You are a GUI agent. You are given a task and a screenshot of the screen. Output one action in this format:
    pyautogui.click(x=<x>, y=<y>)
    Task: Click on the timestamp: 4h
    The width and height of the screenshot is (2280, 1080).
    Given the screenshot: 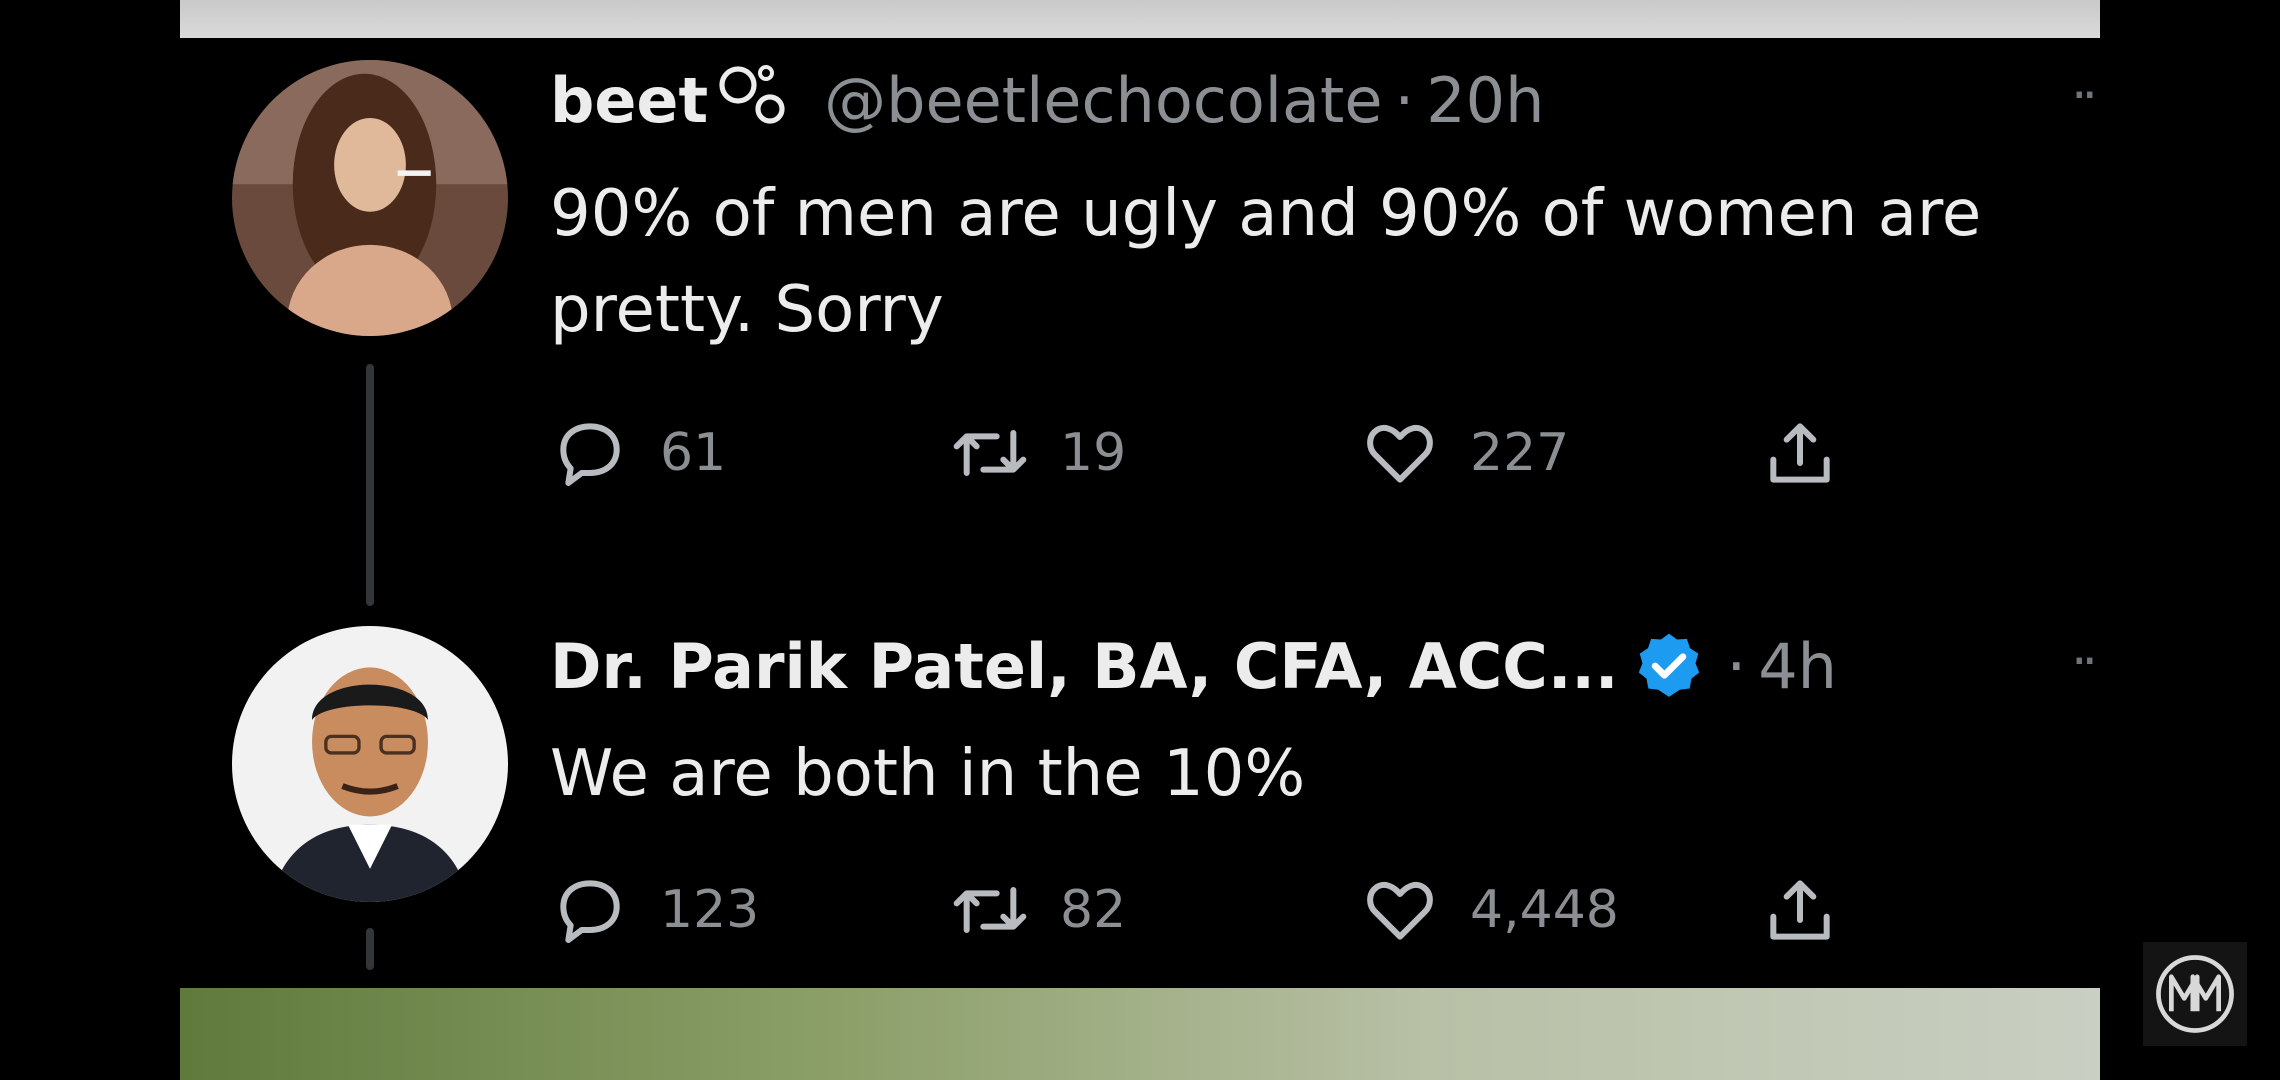 What is the action you would take?
    pyautogui.click(x=1797, y=666)
    